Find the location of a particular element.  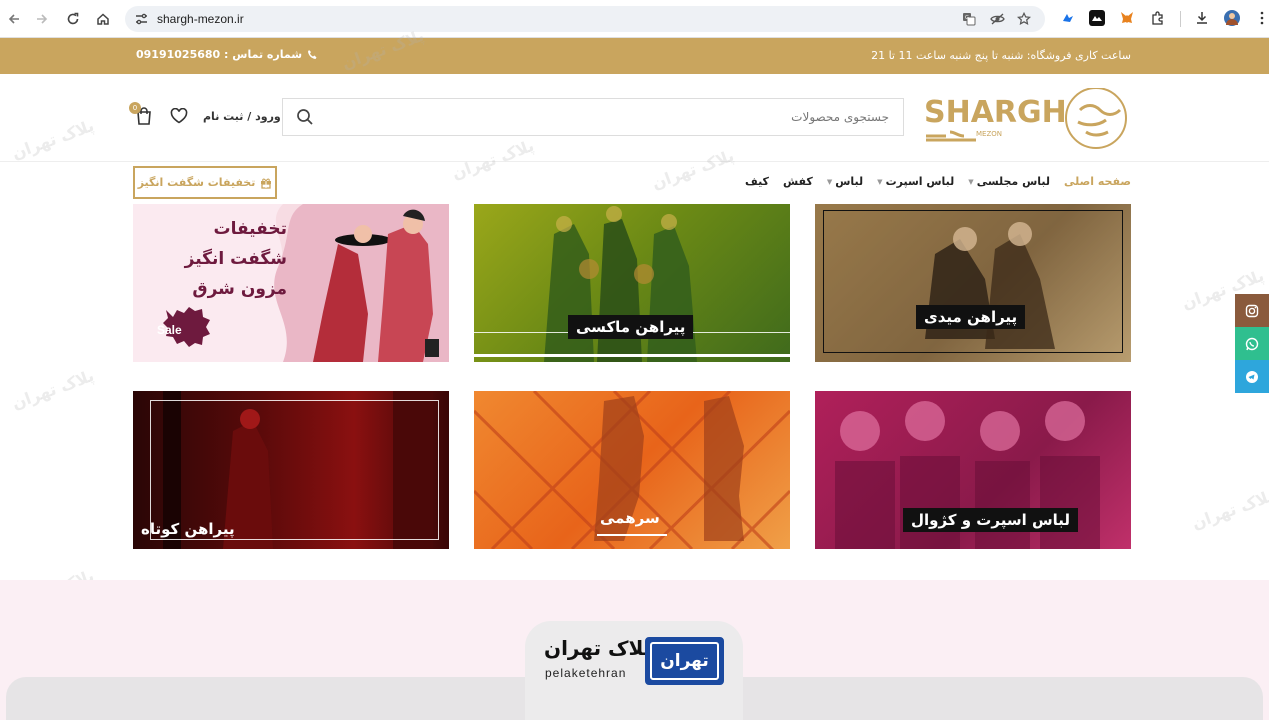

menu-dots-icon is located at coordinates (1261, 18).